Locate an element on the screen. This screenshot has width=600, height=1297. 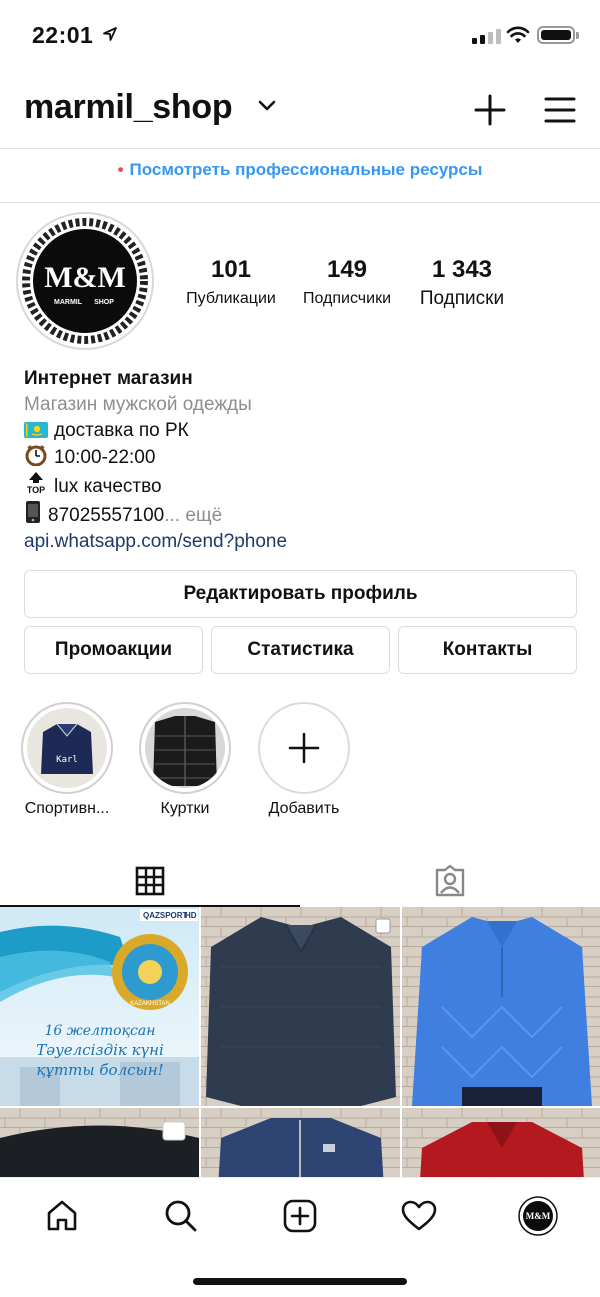
tab-grid is located at coordinates (150, 881).